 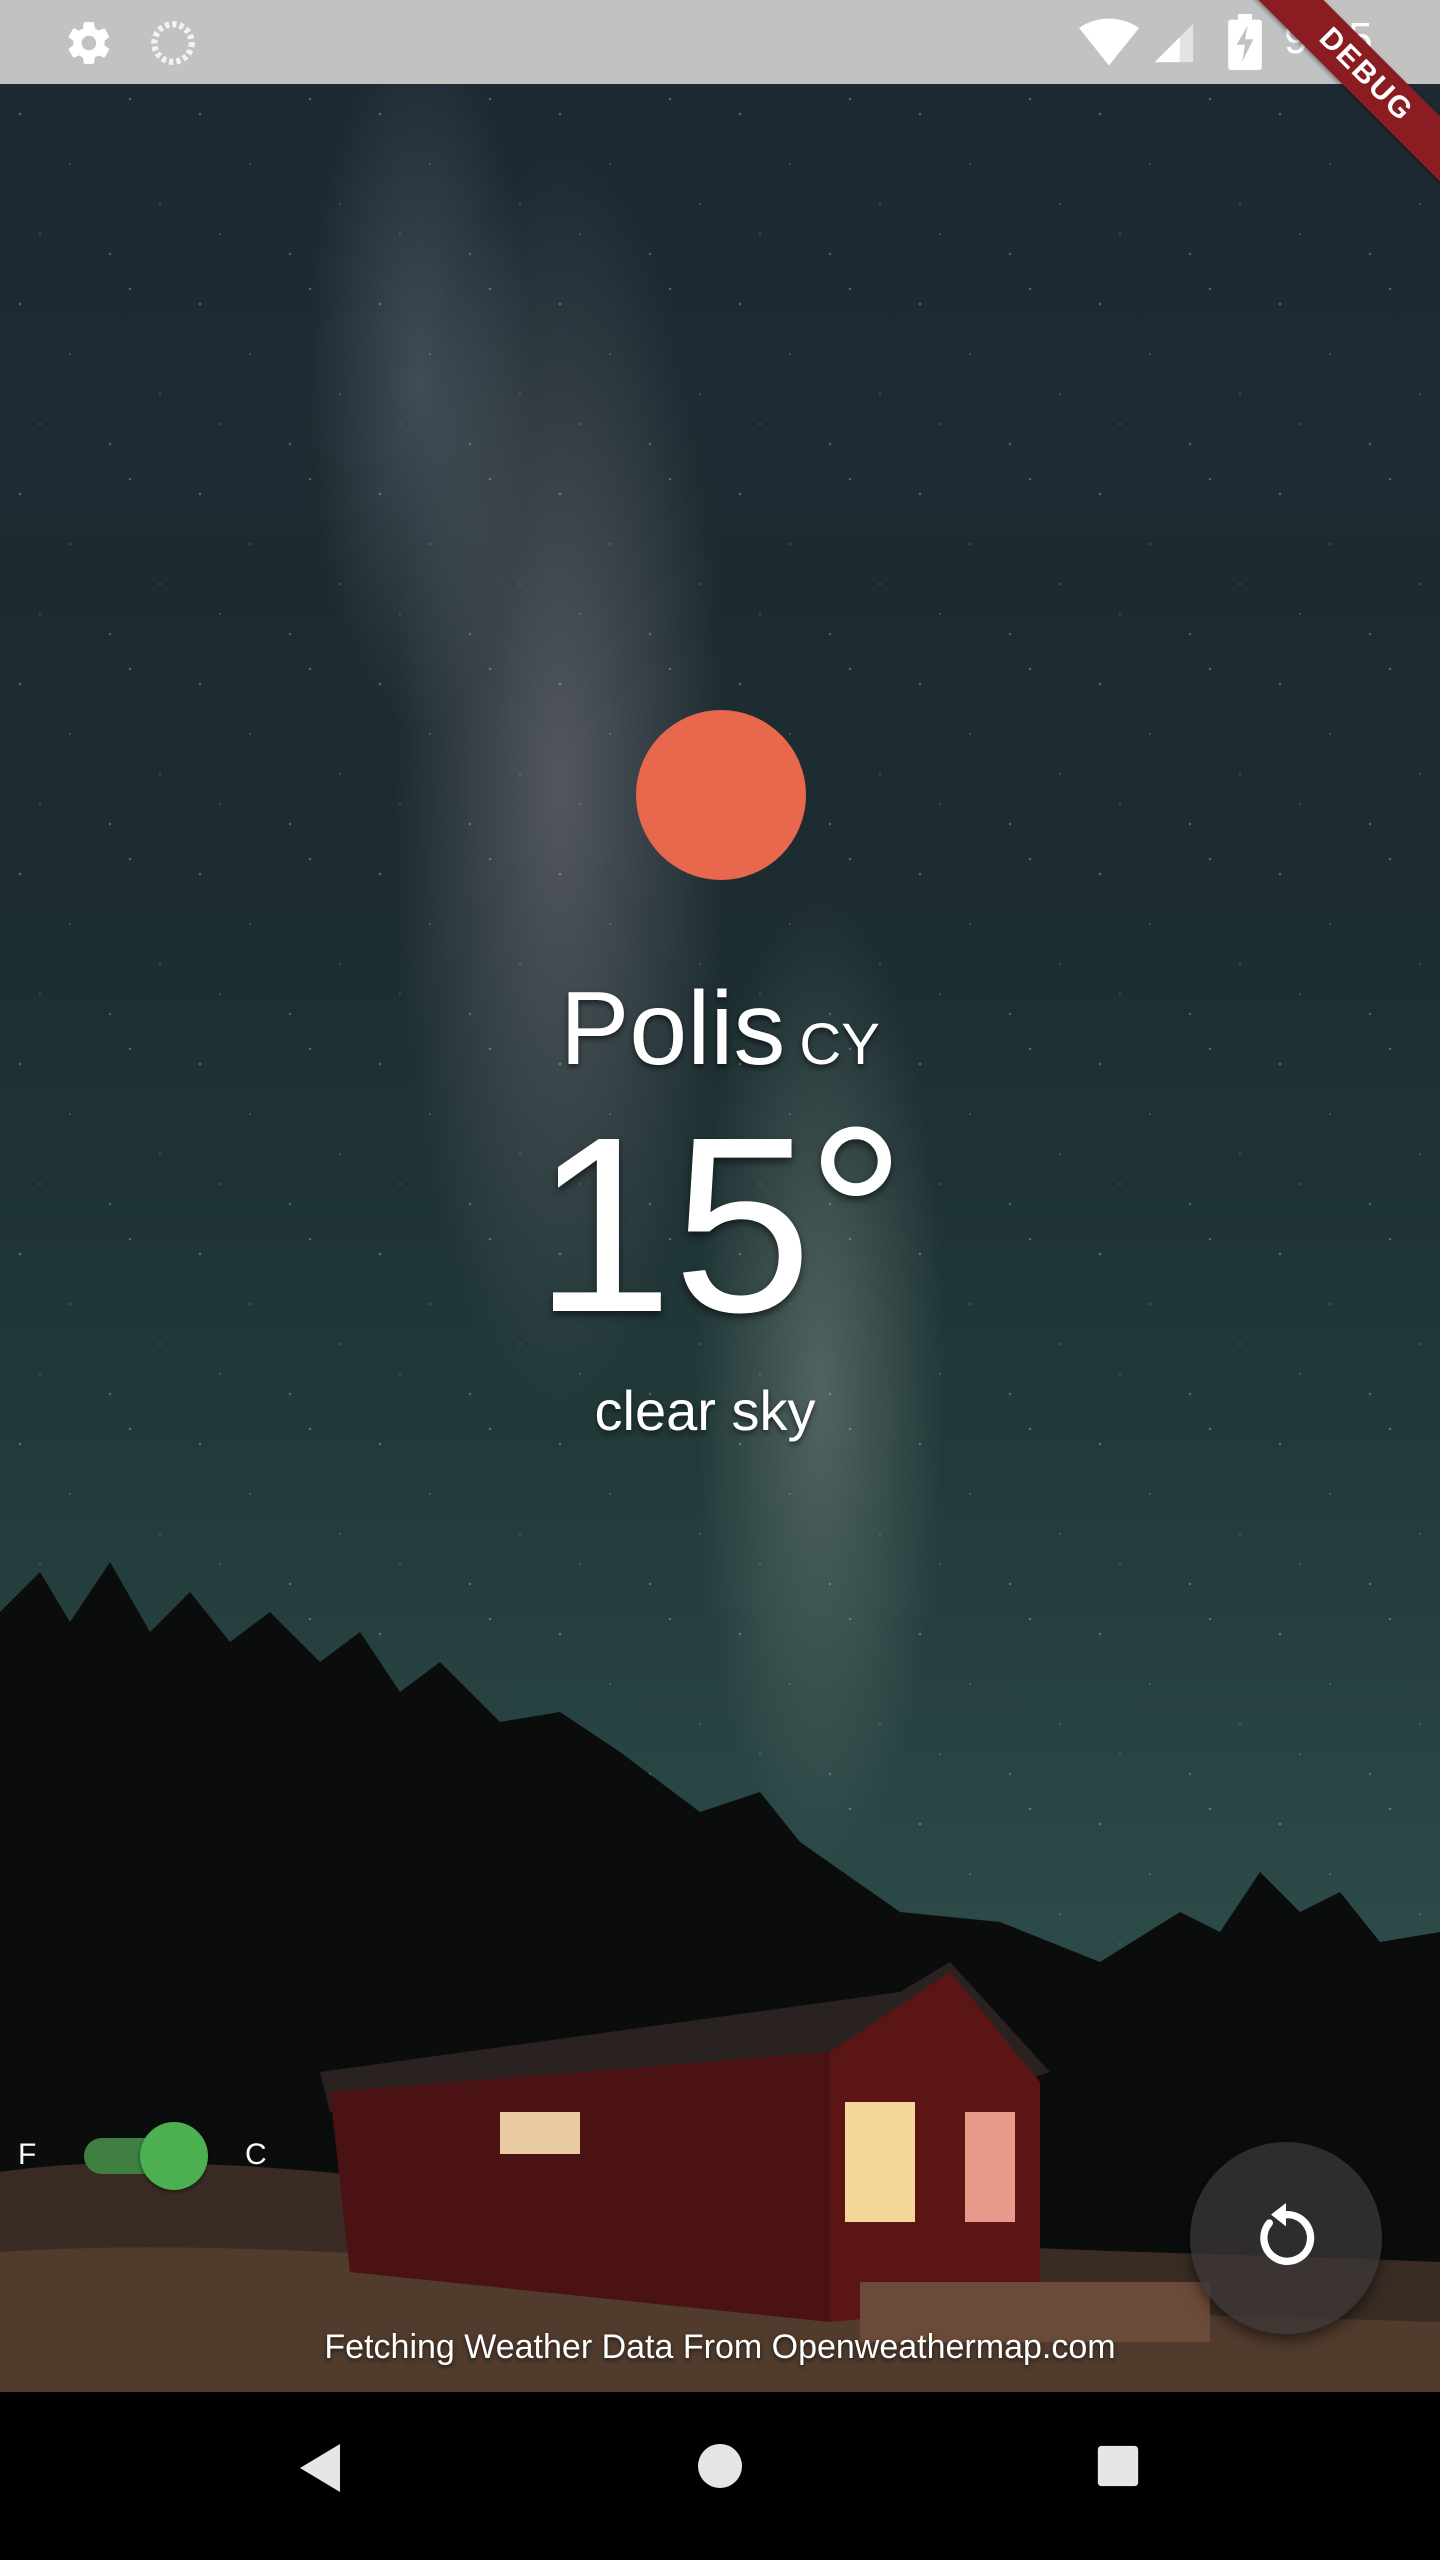 I want to click on status-time: 9:15, so click(x=1329, y=38).